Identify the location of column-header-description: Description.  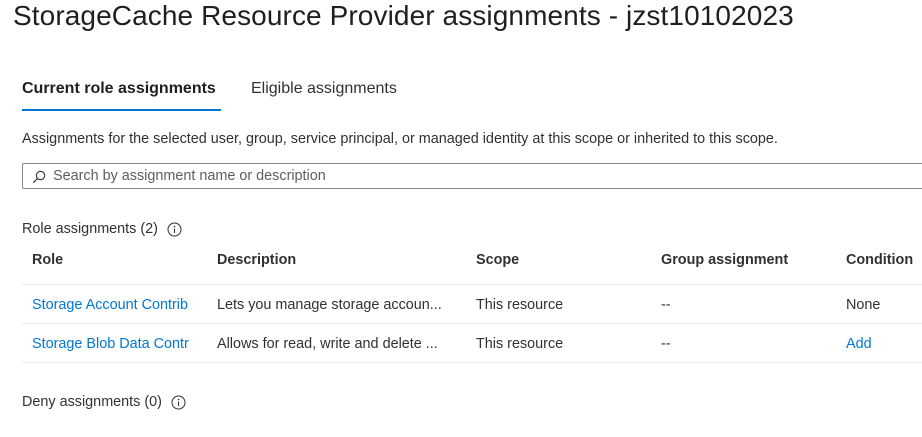
(343, 260).